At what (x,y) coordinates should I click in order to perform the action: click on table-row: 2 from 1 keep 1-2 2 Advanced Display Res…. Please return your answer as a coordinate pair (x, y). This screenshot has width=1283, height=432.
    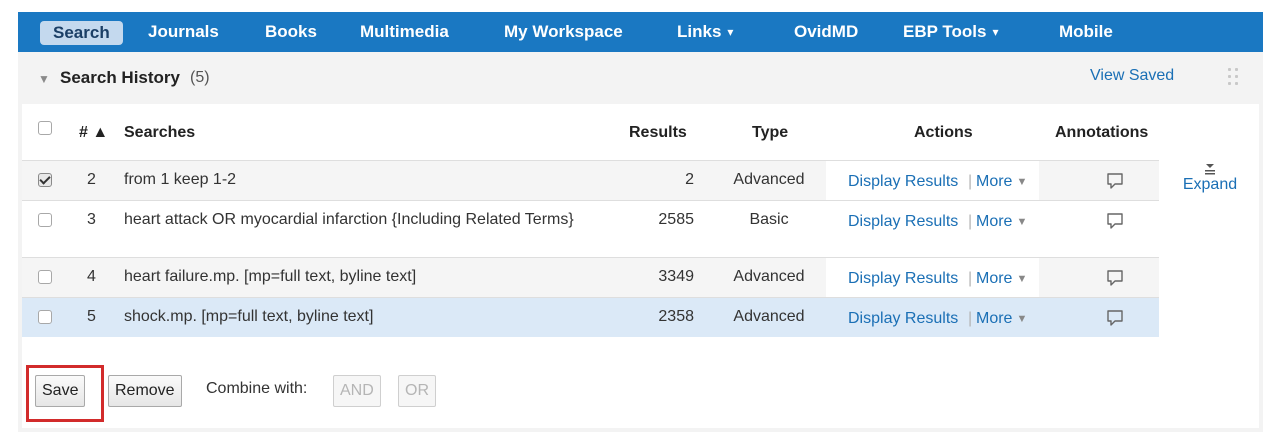
    Looking at the image, I should click on (590, 180).